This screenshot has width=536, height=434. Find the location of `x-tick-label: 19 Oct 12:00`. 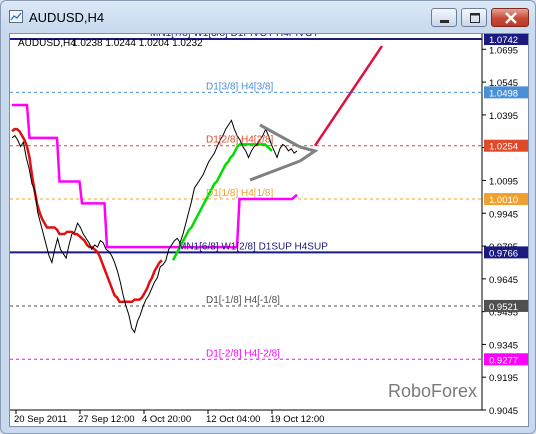

x-tick-label: 19 Oct 12:00 is located at coordinates (297, 419).